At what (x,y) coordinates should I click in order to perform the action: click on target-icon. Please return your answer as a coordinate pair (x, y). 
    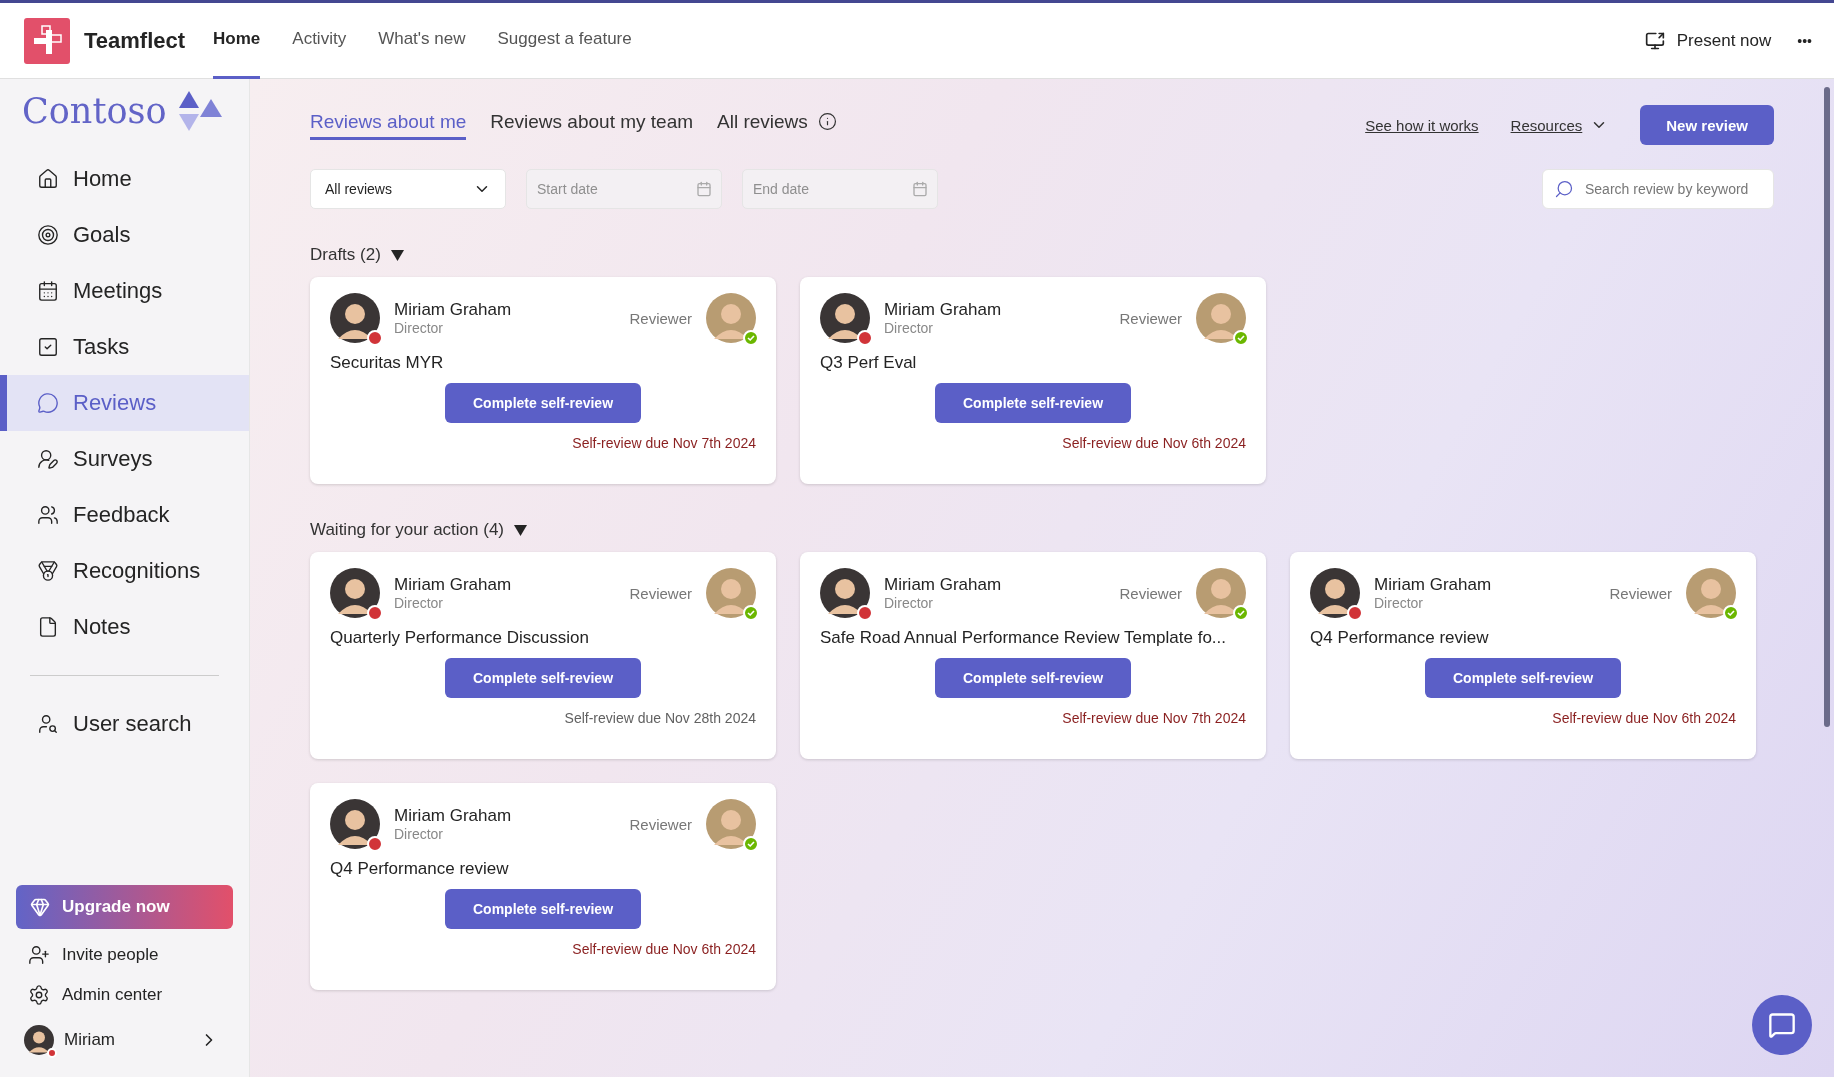
    Looking at the image, I should click on (48, 235).